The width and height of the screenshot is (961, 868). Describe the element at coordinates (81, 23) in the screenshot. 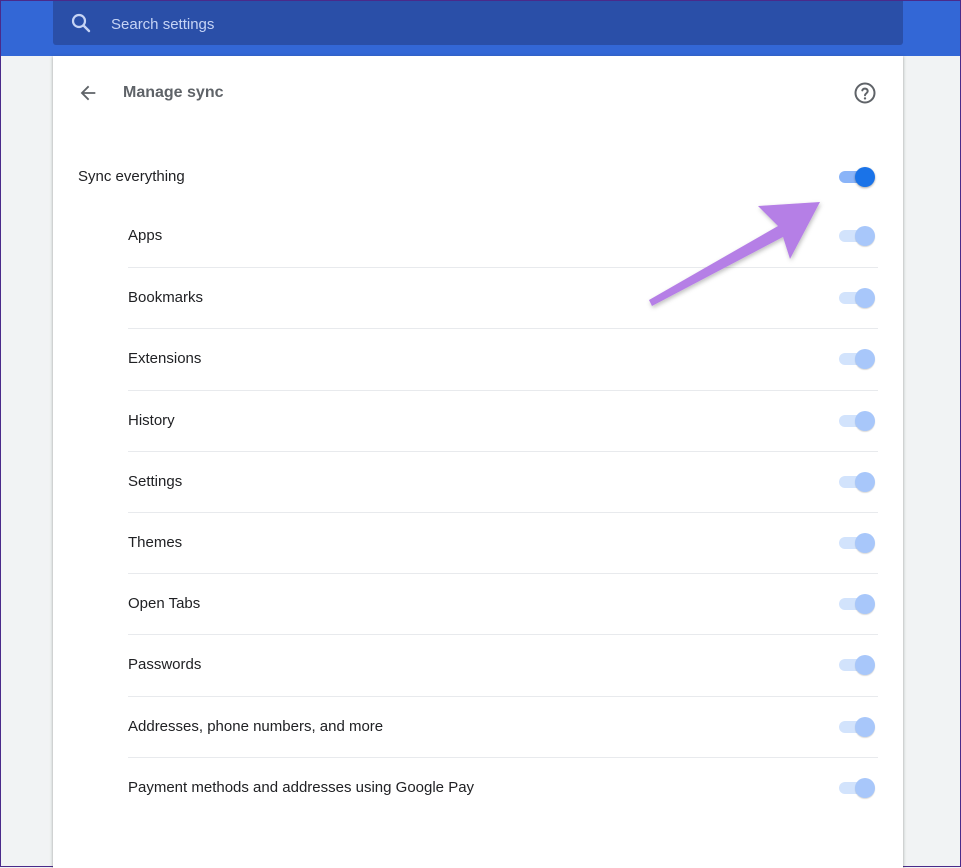

I see `search-icon` at that location.